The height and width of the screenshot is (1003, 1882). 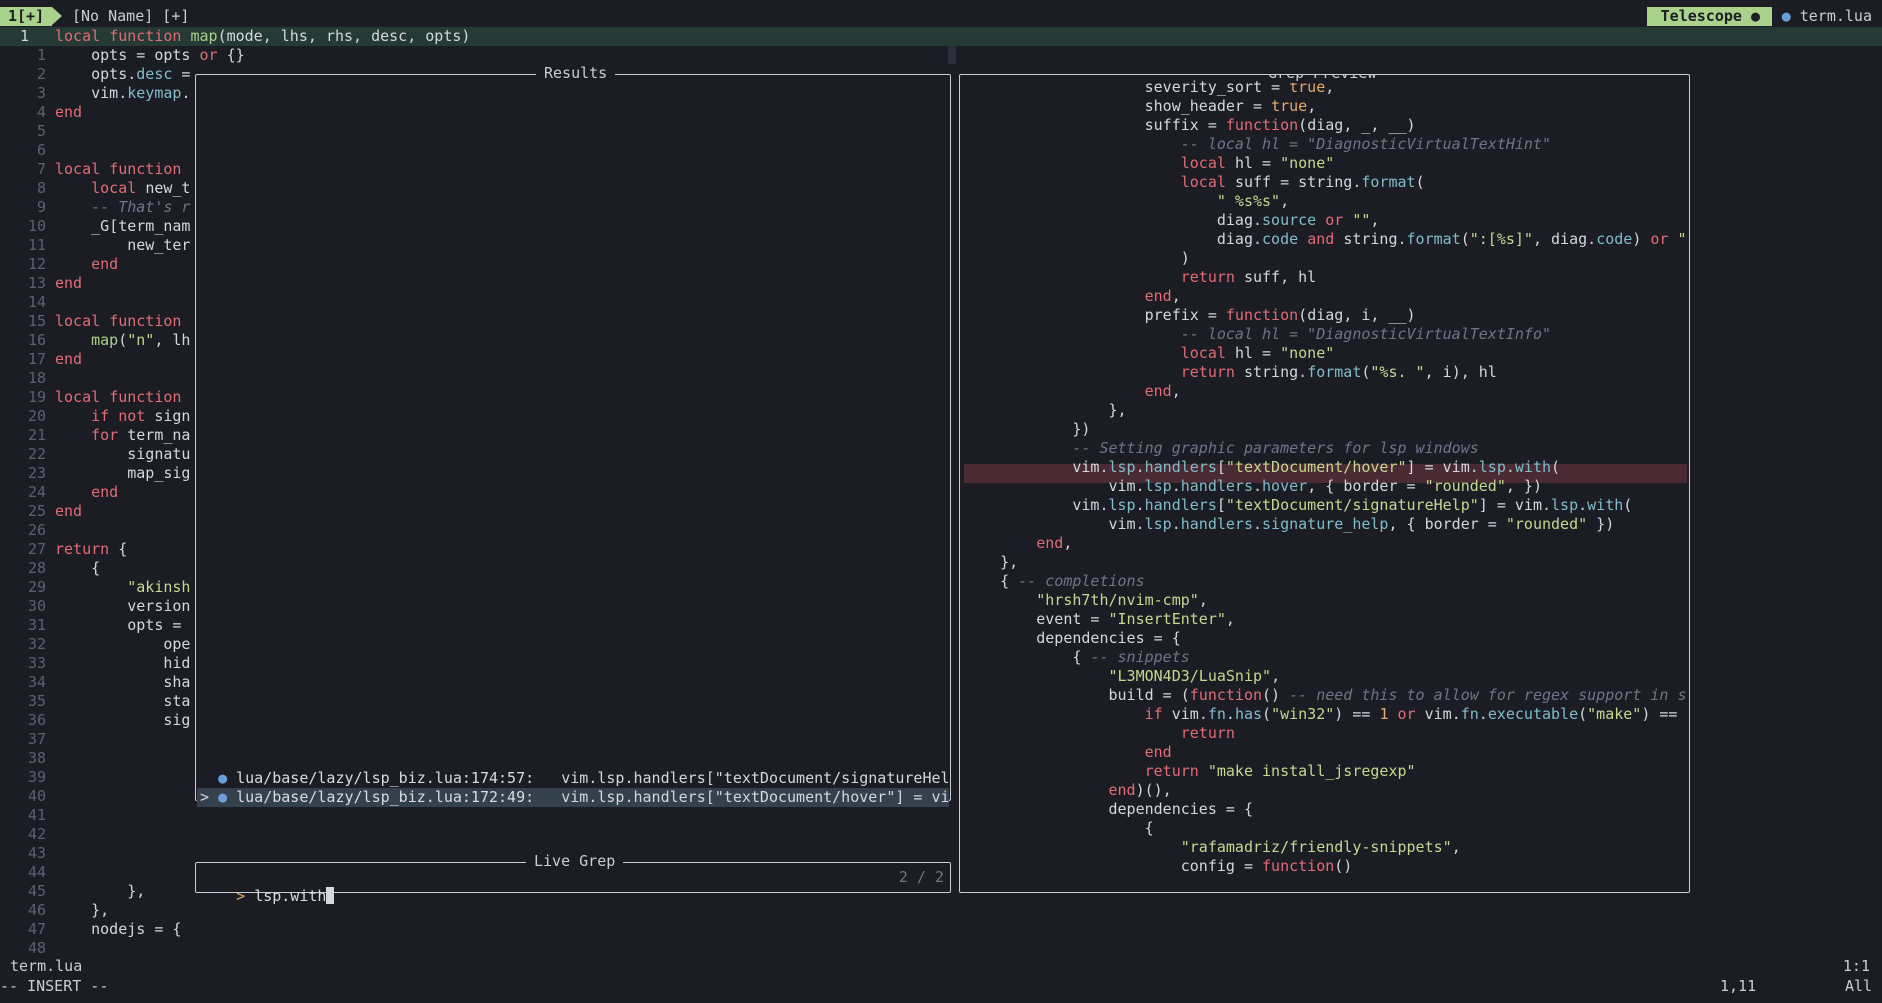 What do you see at coordinates (26, 16) in the screenshot?
I see `tab-active: 1[+]` at bounding box center [26, 16].